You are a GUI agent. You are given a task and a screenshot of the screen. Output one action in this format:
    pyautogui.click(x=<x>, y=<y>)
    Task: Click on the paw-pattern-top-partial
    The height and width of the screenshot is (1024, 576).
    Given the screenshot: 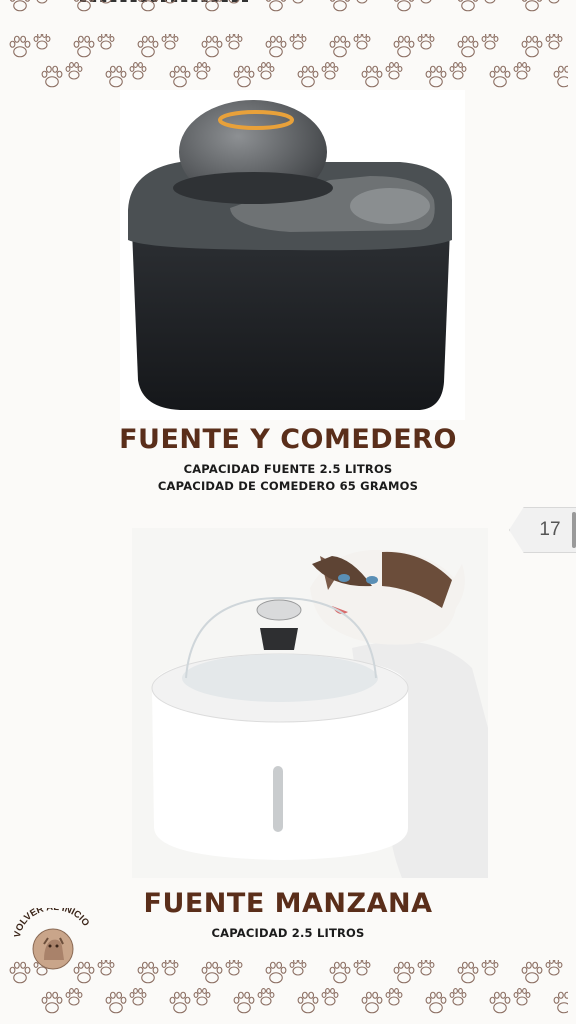 What is the action you would take?
    pyautogui.click(x=288, y=9)
    